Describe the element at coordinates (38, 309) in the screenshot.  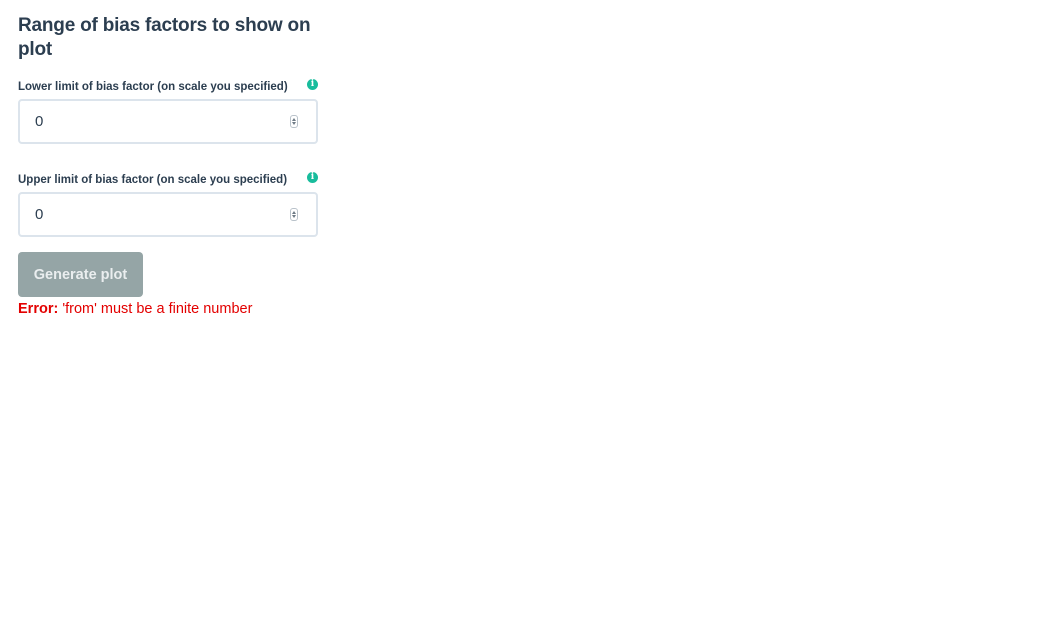
I see `error-prefix: Error:` at that location.